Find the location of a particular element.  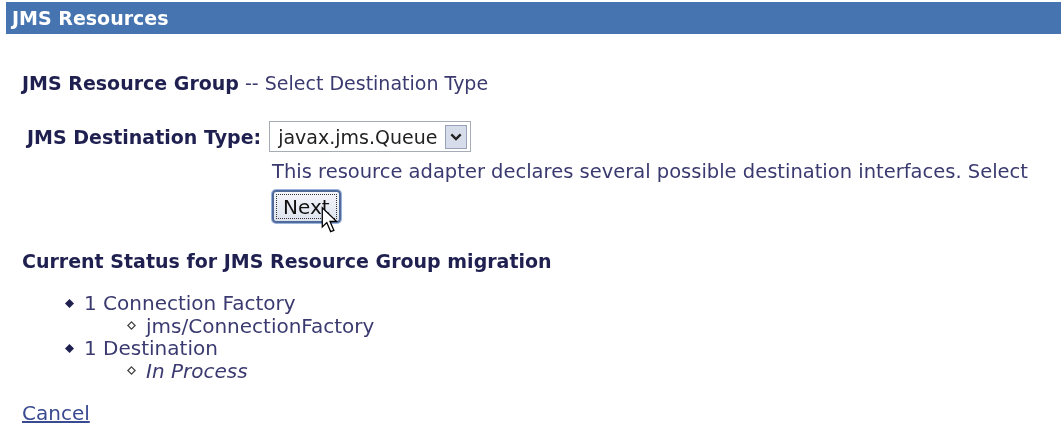

list-item: 1 Connection Factory is located at coordinates (190, 303).